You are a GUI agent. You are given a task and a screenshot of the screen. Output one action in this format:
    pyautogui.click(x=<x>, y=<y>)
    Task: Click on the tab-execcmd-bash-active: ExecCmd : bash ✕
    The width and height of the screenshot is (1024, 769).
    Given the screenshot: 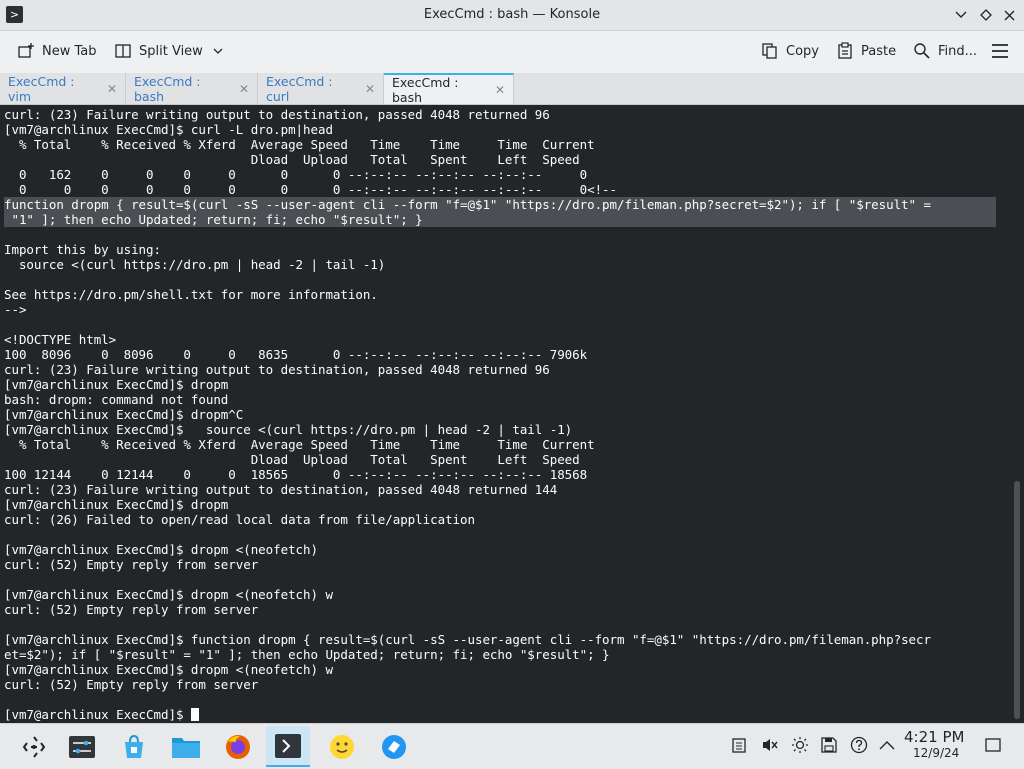 What is the action you would take?
    pyautogui.click(x=449, y=89)
    